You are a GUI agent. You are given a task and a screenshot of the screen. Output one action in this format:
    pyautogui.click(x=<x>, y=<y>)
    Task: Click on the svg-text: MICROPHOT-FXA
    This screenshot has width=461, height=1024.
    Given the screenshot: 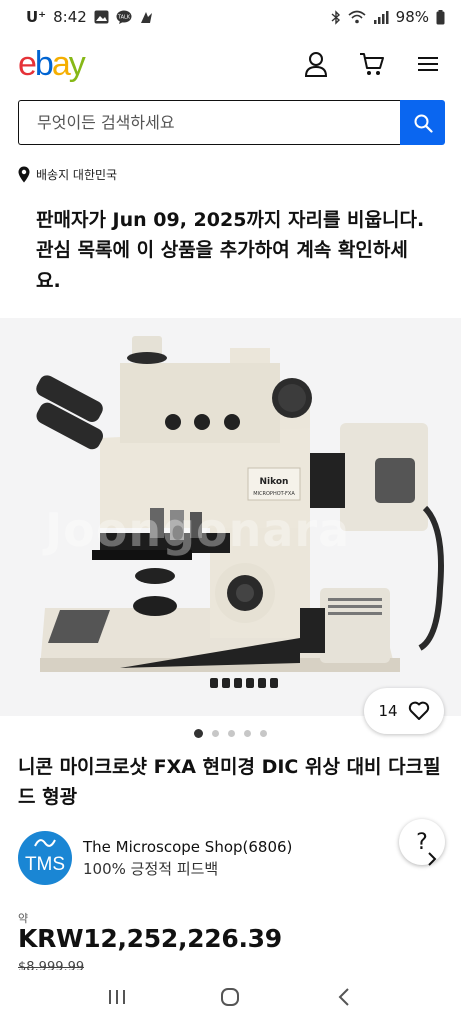 What is the action you would take?
    pyautogui.click(x=274, y=494)
    